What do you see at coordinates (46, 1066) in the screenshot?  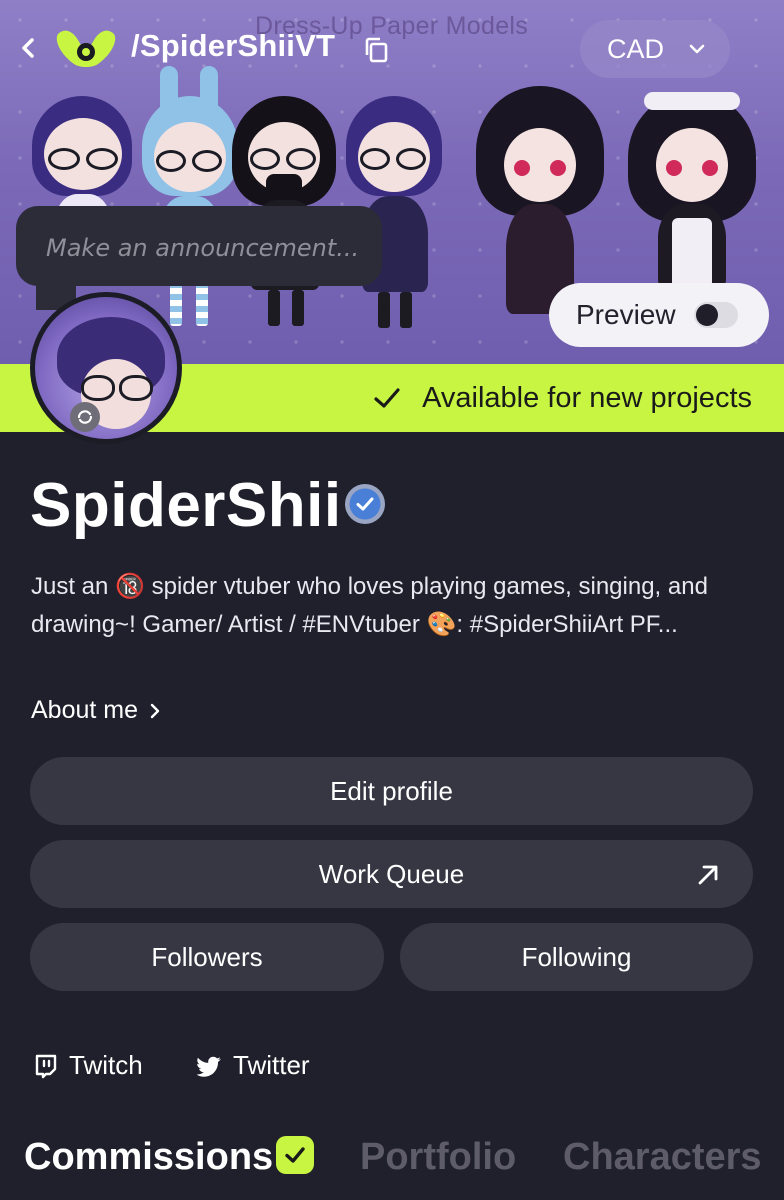 I see `twitch-icon` at bounding box center [46, 1066].